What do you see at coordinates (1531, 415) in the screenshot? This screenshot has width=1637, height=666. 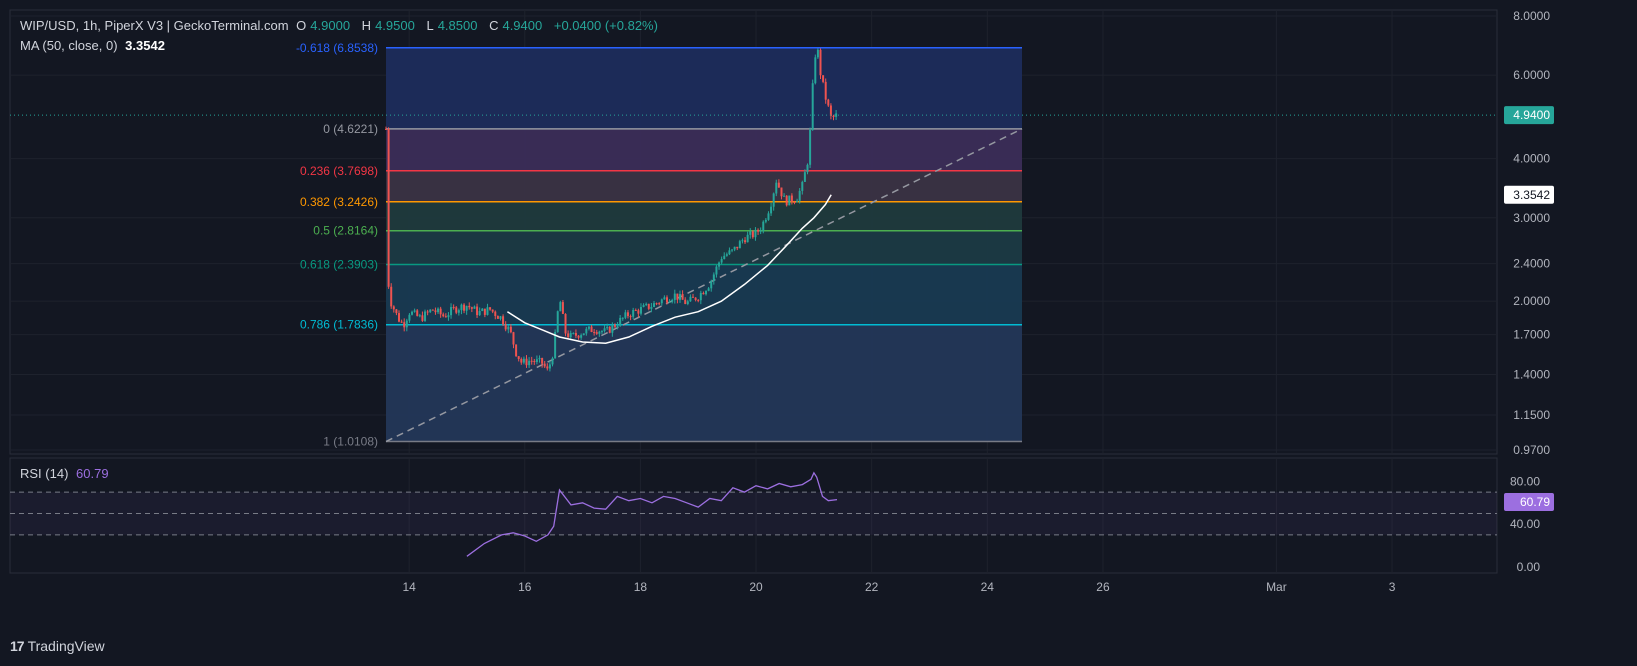 I see `price-tick-label: 1.1500` at bounding box center [1531, 415].